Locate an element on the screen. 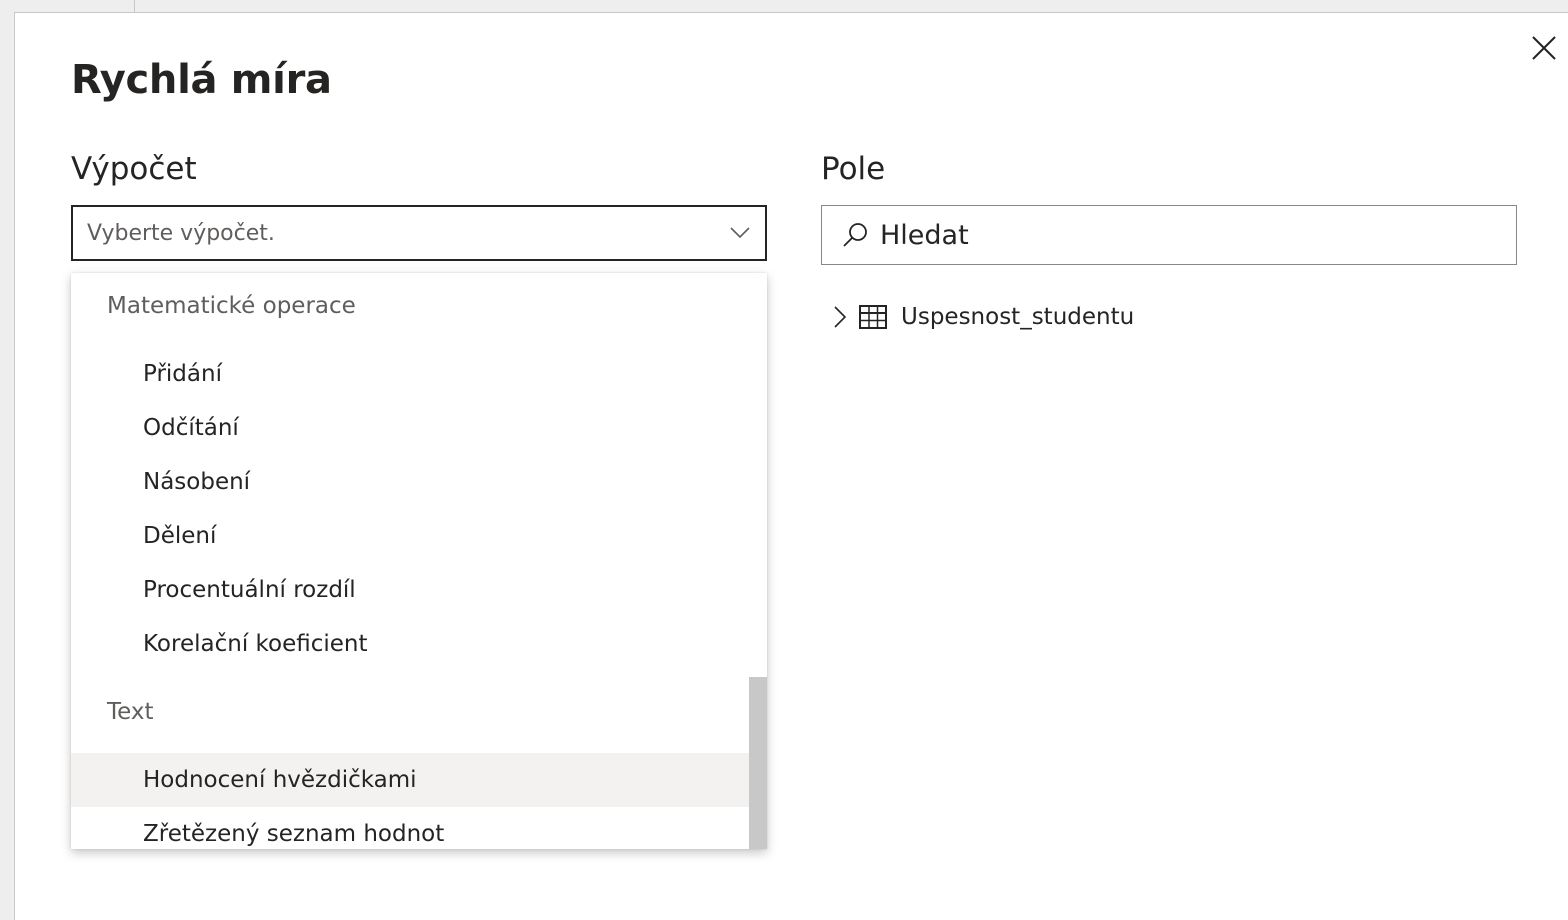 Image resolution: width=1568 pixels, height=920 pixels. option-concatenated-list: Zřetězený seznam hodnot is located at coordinates (410, 828).